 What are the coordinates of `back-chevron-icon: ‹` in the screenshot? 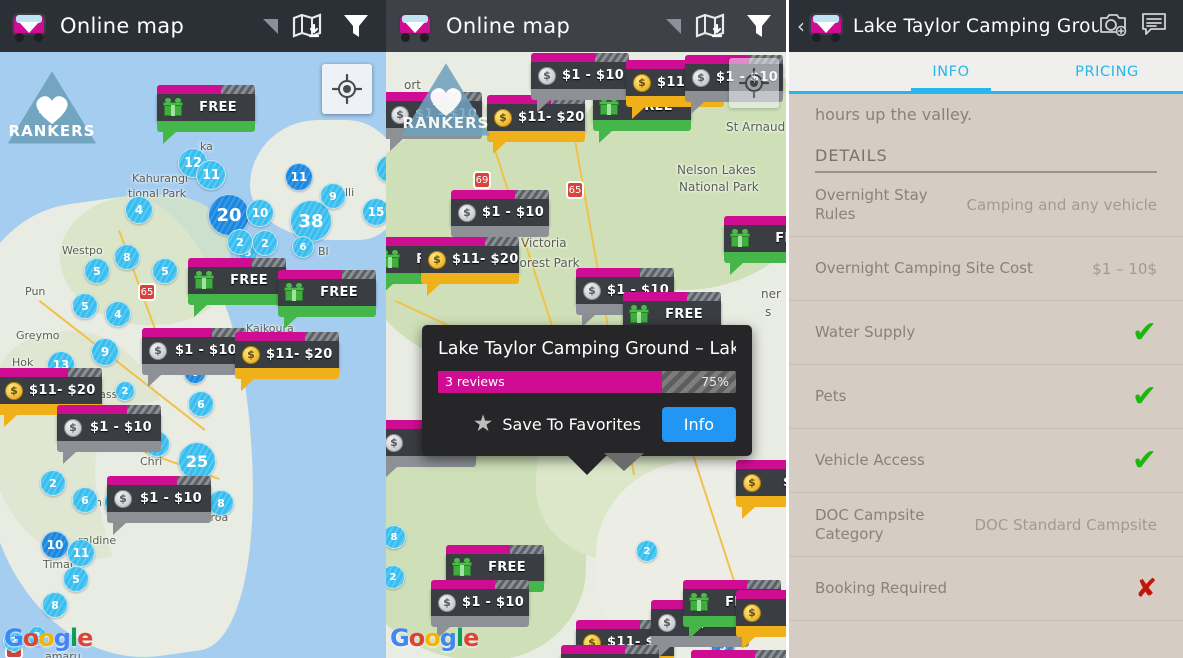 It's located at (801, 26).